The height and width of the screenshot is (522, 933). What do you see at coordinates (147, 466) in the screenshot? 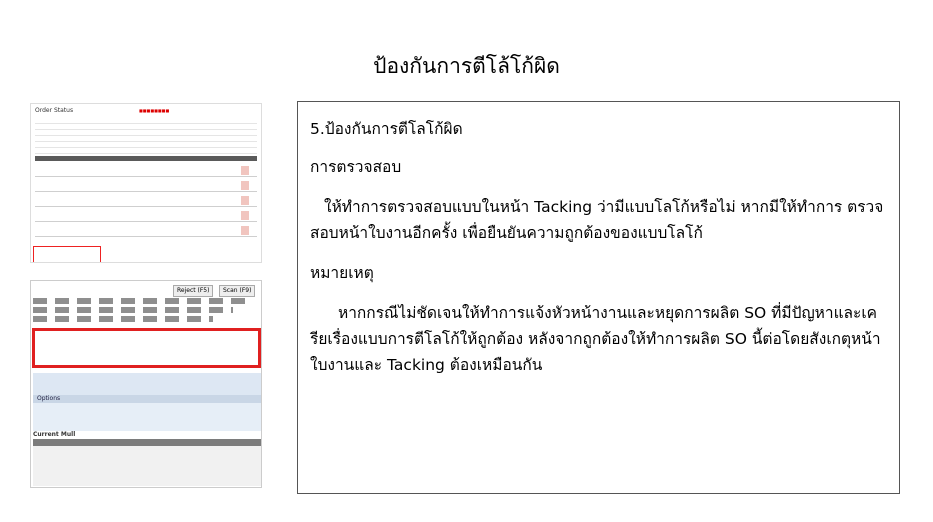
I see `current-mull-table-body` at bounding box center [147, 466].